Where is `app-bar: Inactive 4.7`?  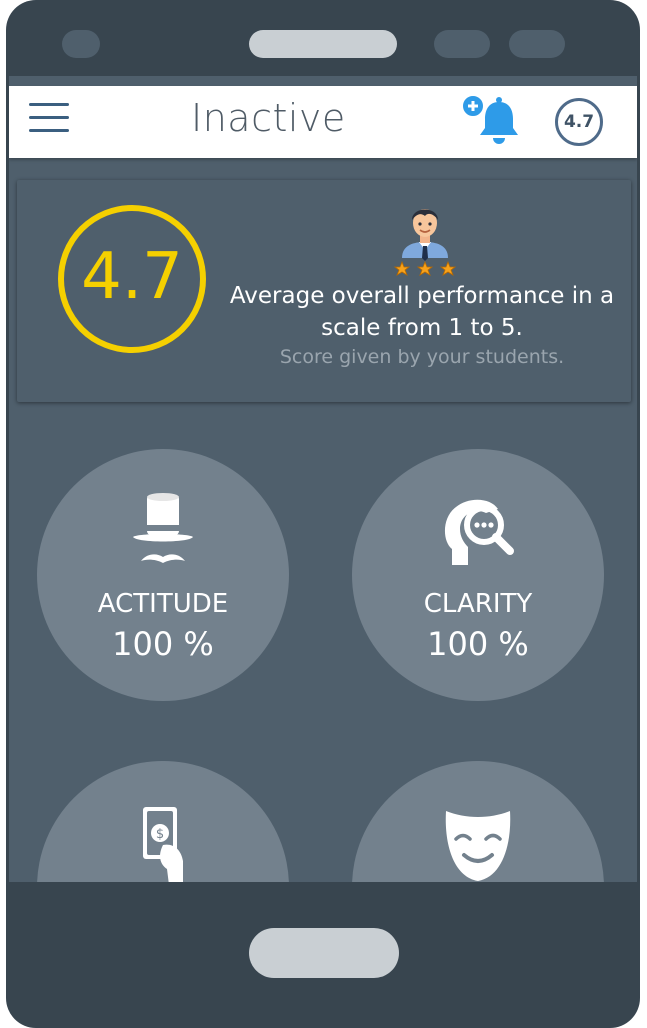 app-bar: Inactive 4.7 is located at coordinates (323, 122).